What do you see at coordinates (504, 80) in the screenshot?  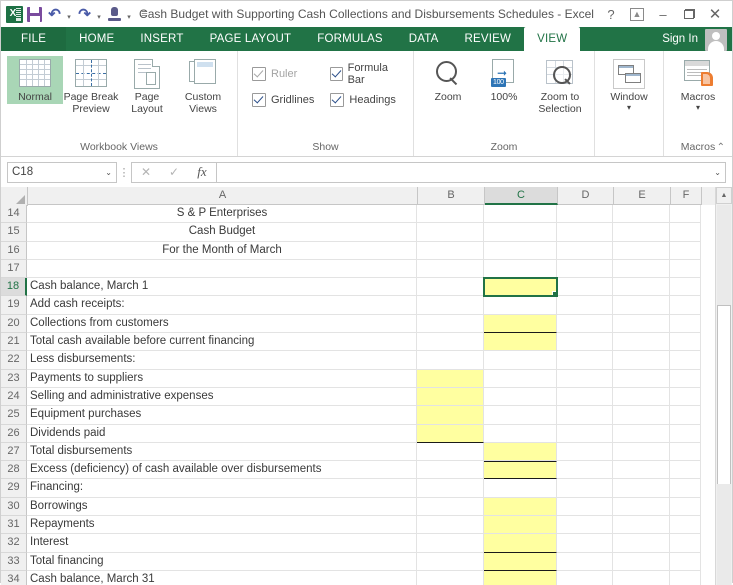 I see `zoom-100-button: ➞ 100 100%` at bounding box center [504, 80].